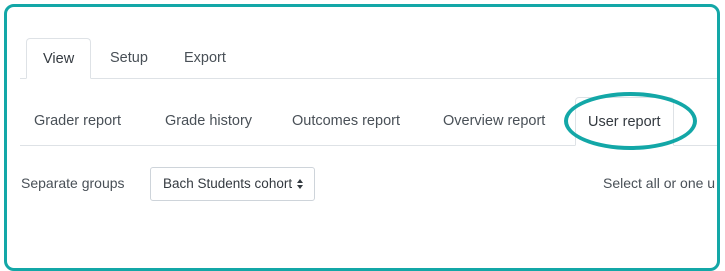 The width and height of the screenshot is (725, 271). I want to click on tab-outcomes-report: Outcomes report, so click(346, 121).